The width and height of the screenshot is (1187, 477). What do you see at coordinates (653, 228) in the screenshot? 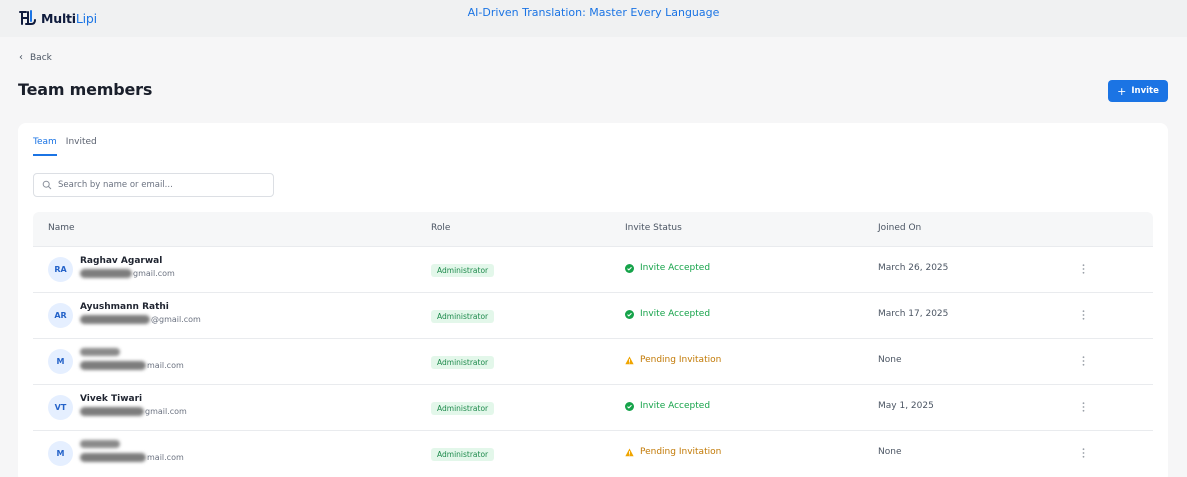
I see `column-header-invite-status: Invite Status` at bounding box center [653, 228].